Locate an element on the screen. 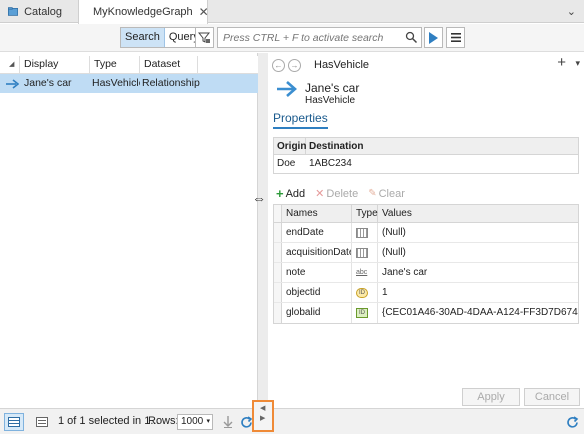 This screenshot has width=584, height=434. globalid-icon: ID is located at coordinates (365, 313).